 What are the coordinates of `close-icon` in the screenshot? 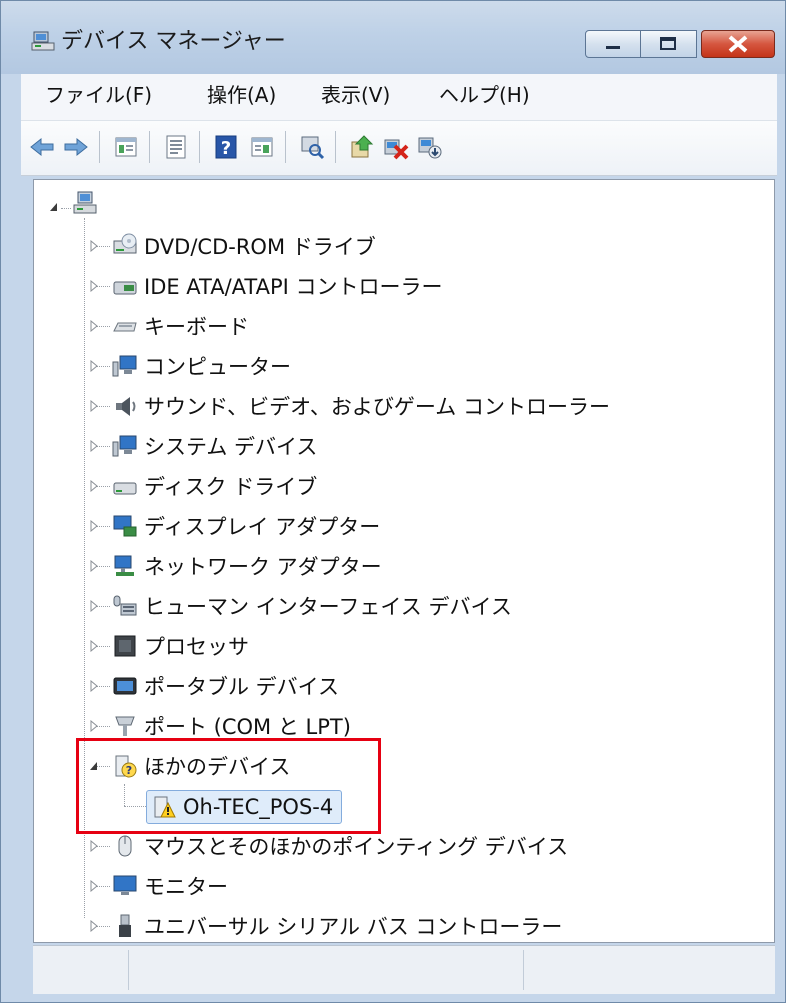 It's located at (738, 44).